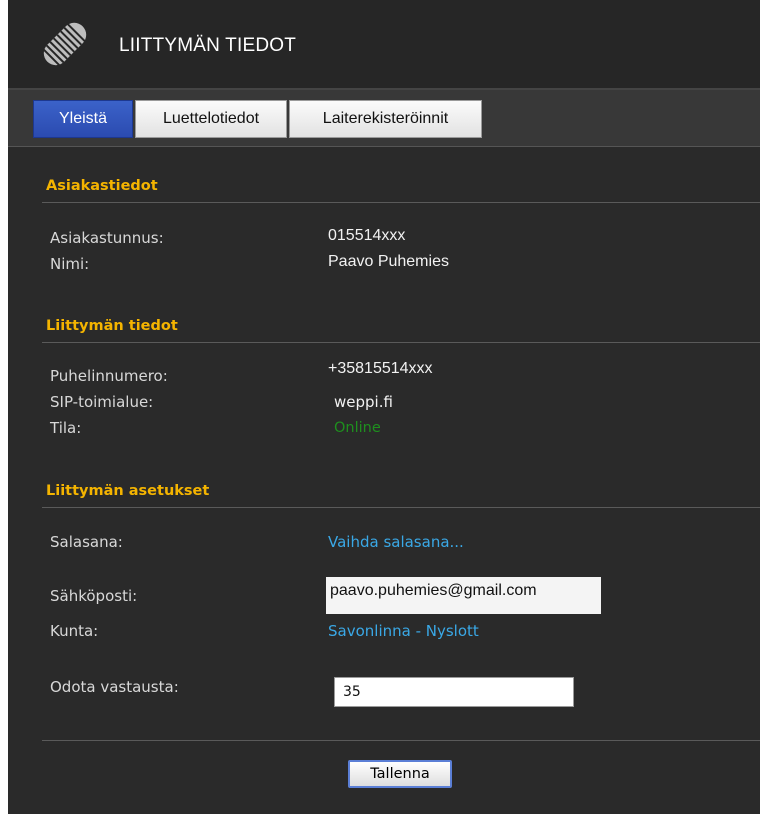 Image resolution: width=768 pixels, height=814 pixels. I want to click on phone-number-label: Puhelinnumero:, so click(109, 376).